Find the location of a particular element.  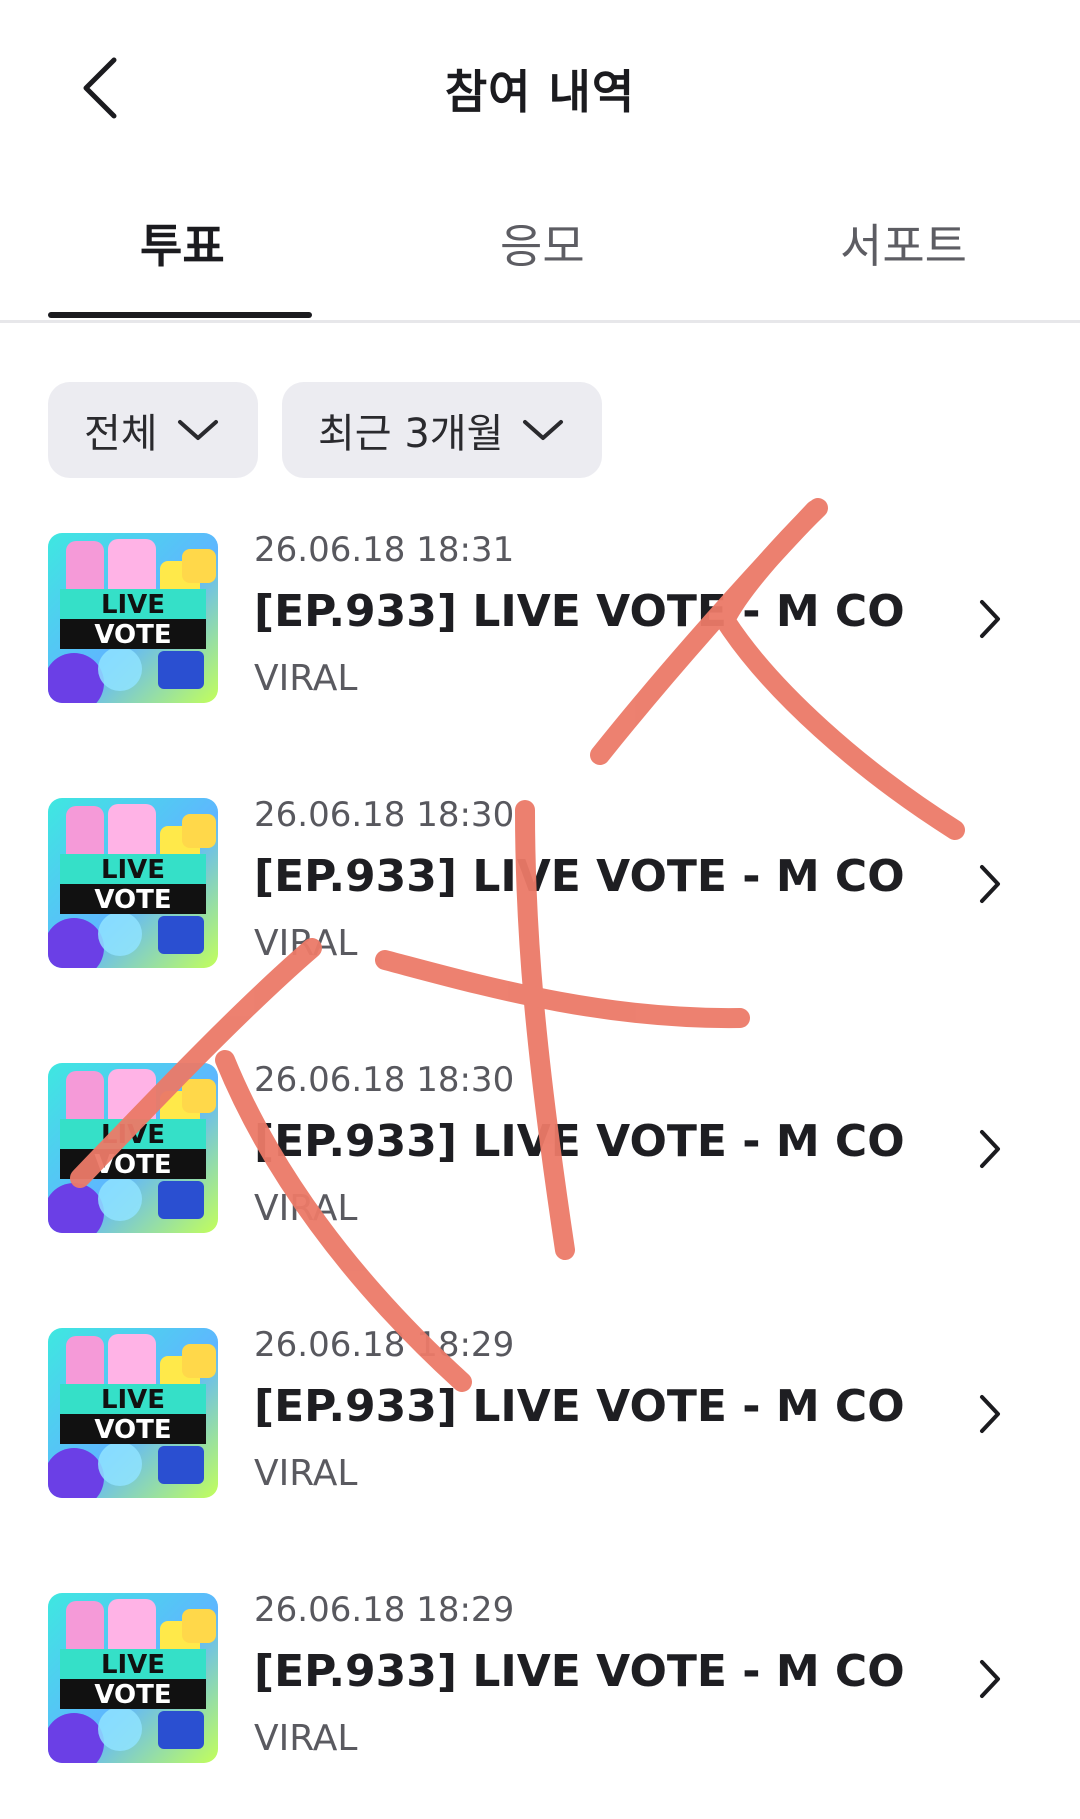

type-filter-label: 전체 is located at coordinates (121, 434).